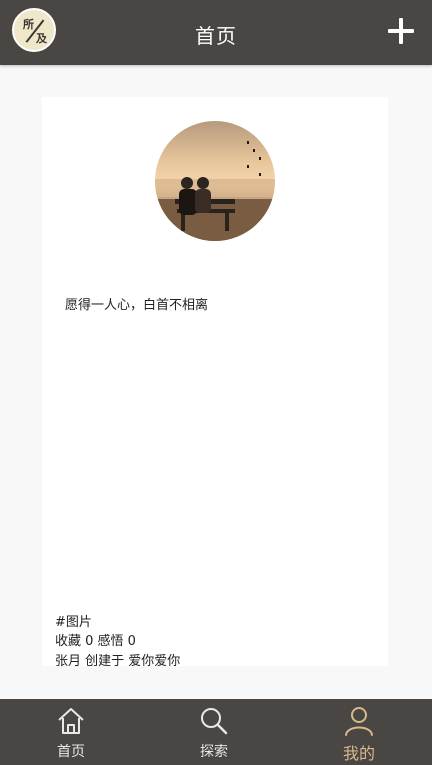 The image size is (432, 765). What do you see at coordinates (73, 620) in the screenshot?
I see `post-tag: #图片` at bounding box center [73, 620].